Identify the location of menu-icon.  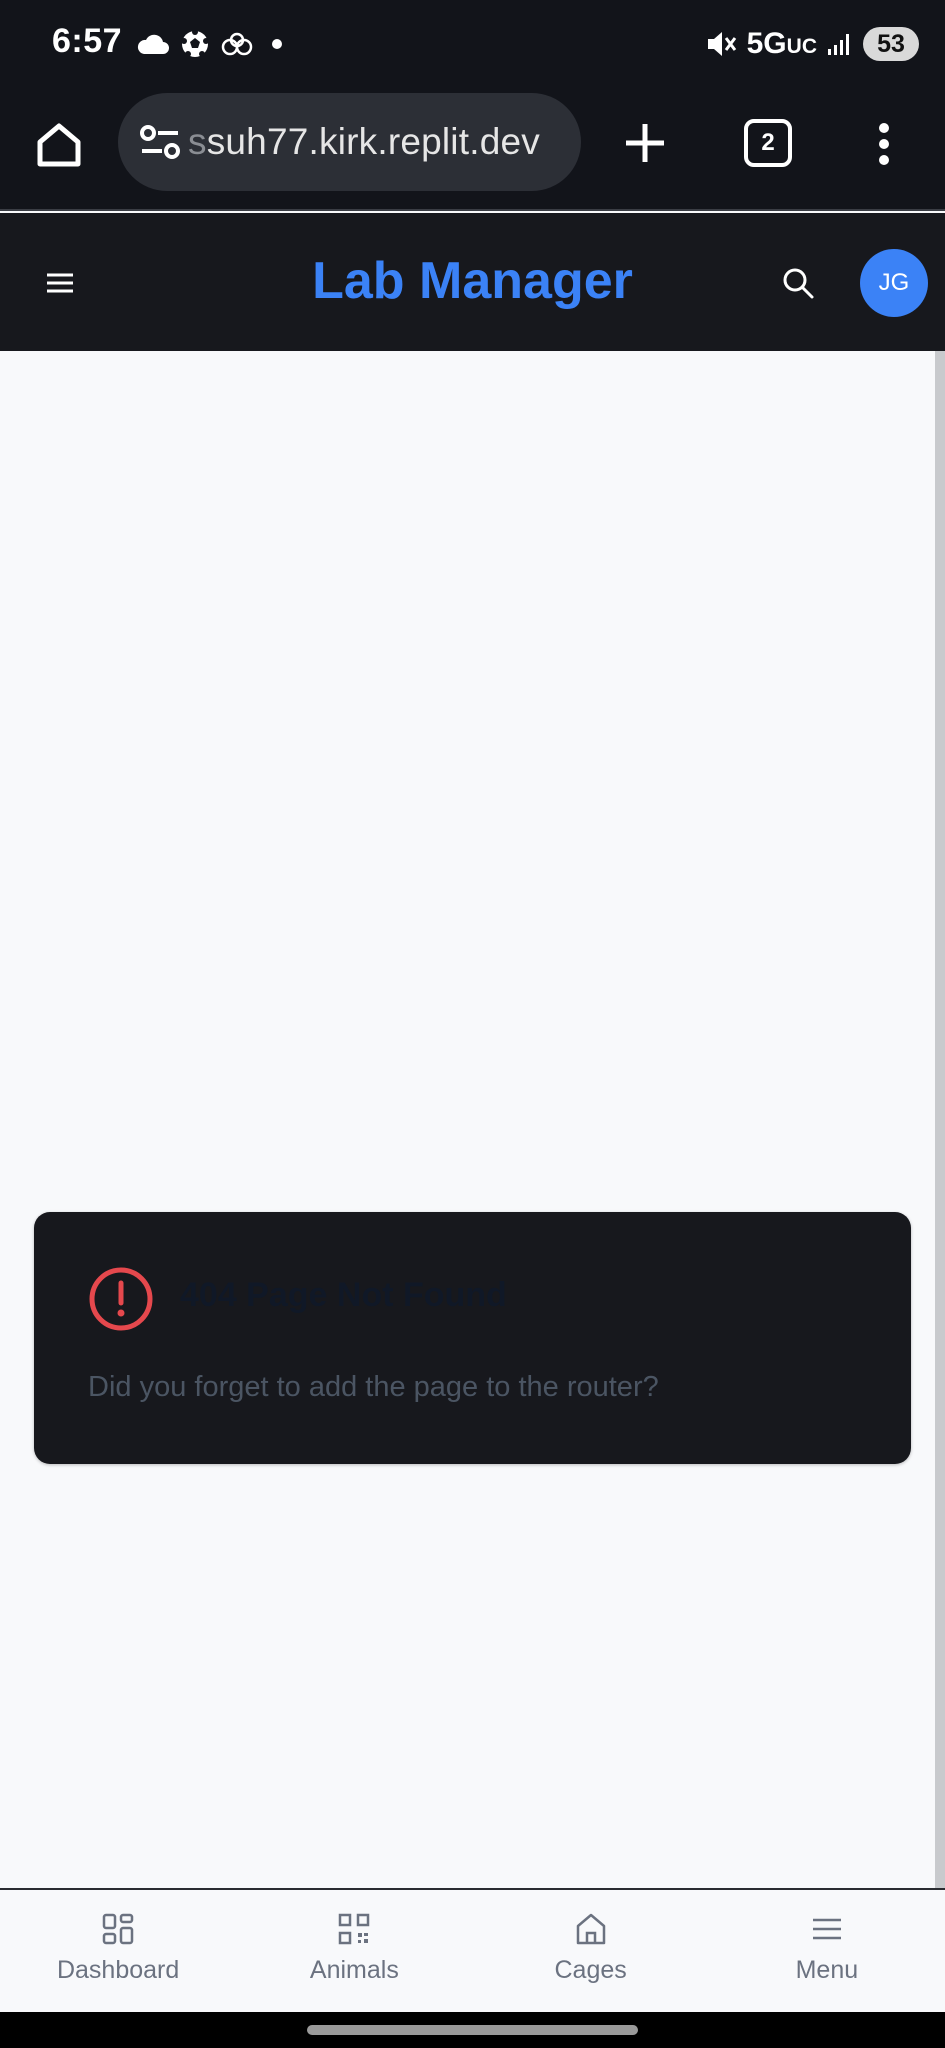
(826, 1929).